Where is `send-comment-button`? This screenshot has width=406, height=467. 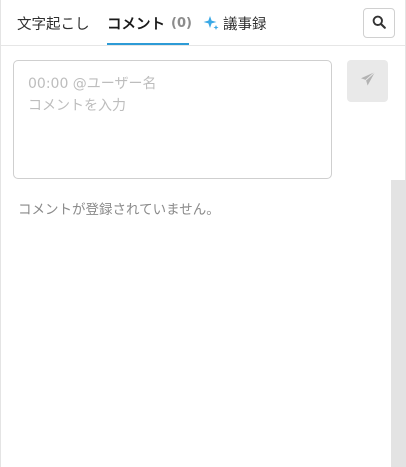 send-comment-button is located at coordinates (367, 81).